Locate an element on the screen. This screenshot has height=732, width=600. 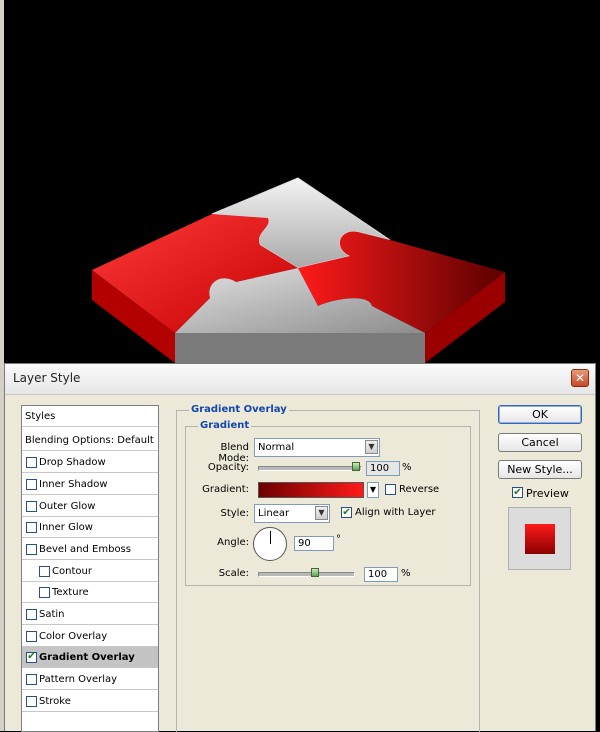
puzzle-side-front is located at coordinates (300, 348).